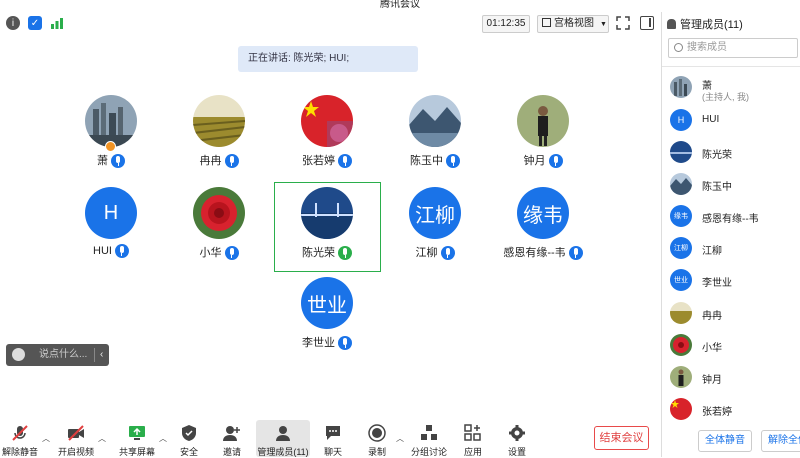 Image resolution: width=800 pixels, height=458 pixels. I want to click on security-button: 安全, so click(189, 438).